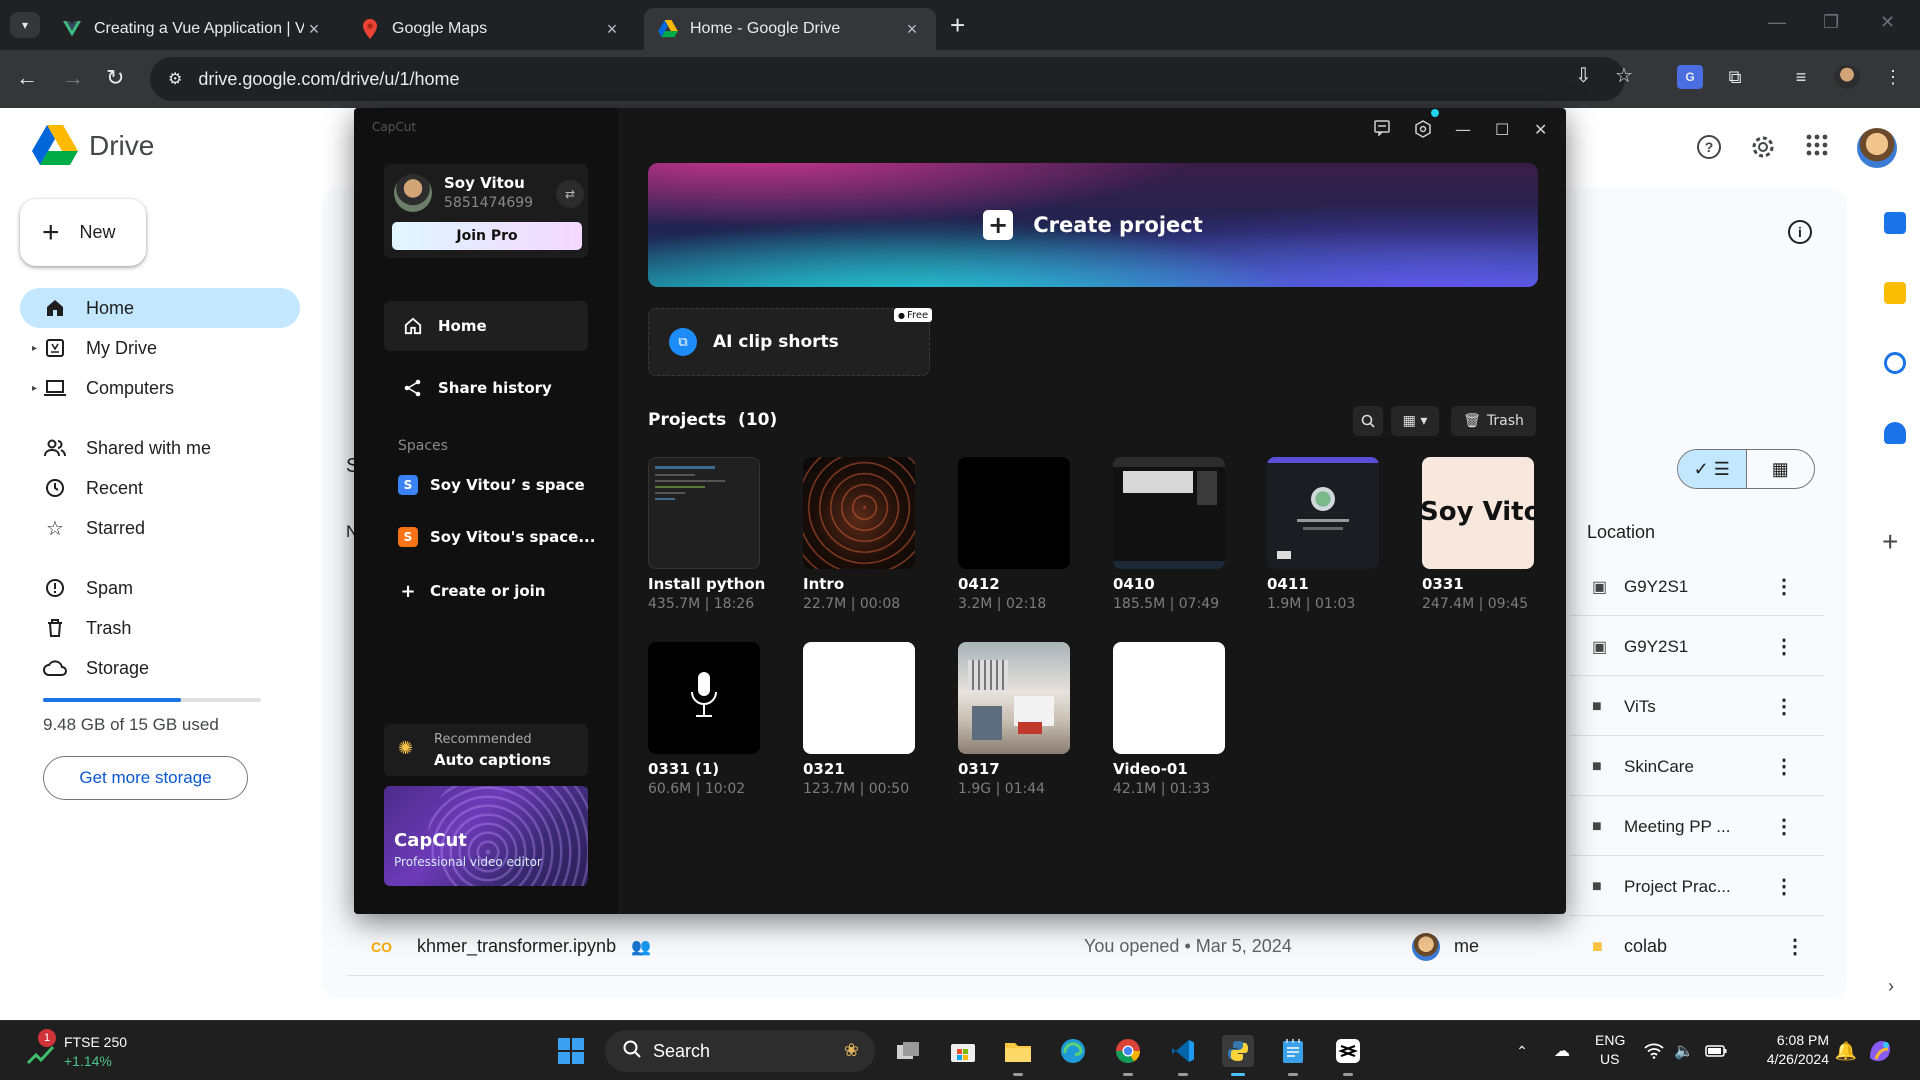 This screenshot has height=1080, width=1920. What do you see at coordinates (1502, 129) in the screenshot?
I see `maximize-icon: ☐` at bounding box center [1502, 129].